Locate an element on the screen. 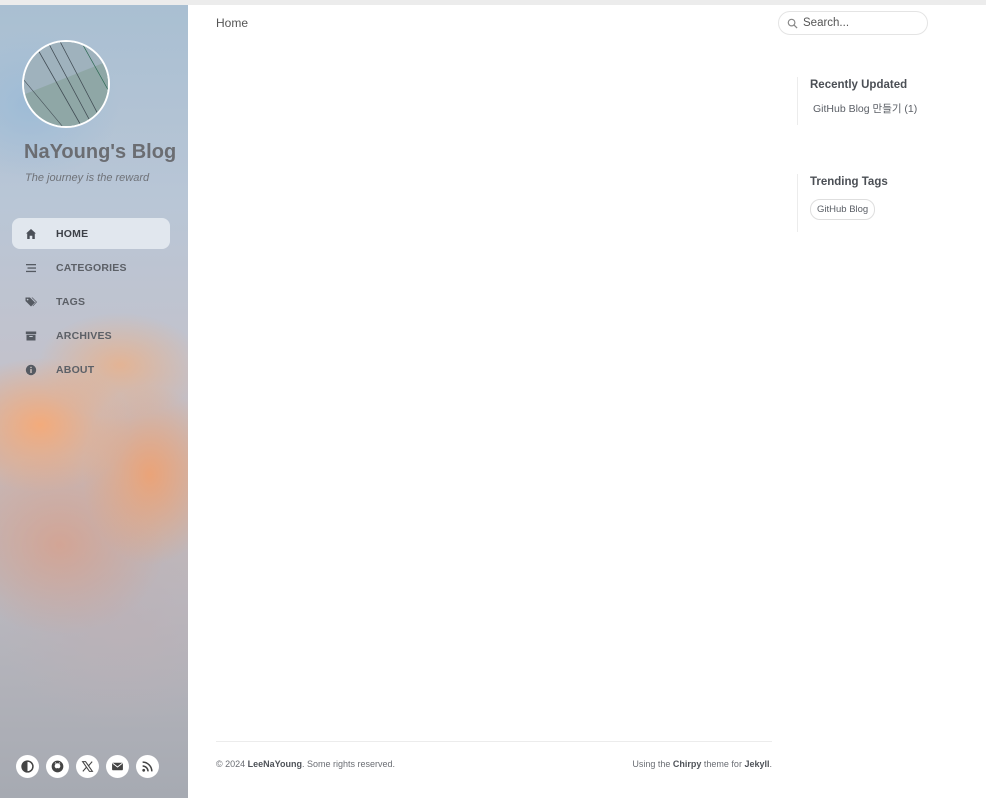  search-box is located at coordinates (853, 23).